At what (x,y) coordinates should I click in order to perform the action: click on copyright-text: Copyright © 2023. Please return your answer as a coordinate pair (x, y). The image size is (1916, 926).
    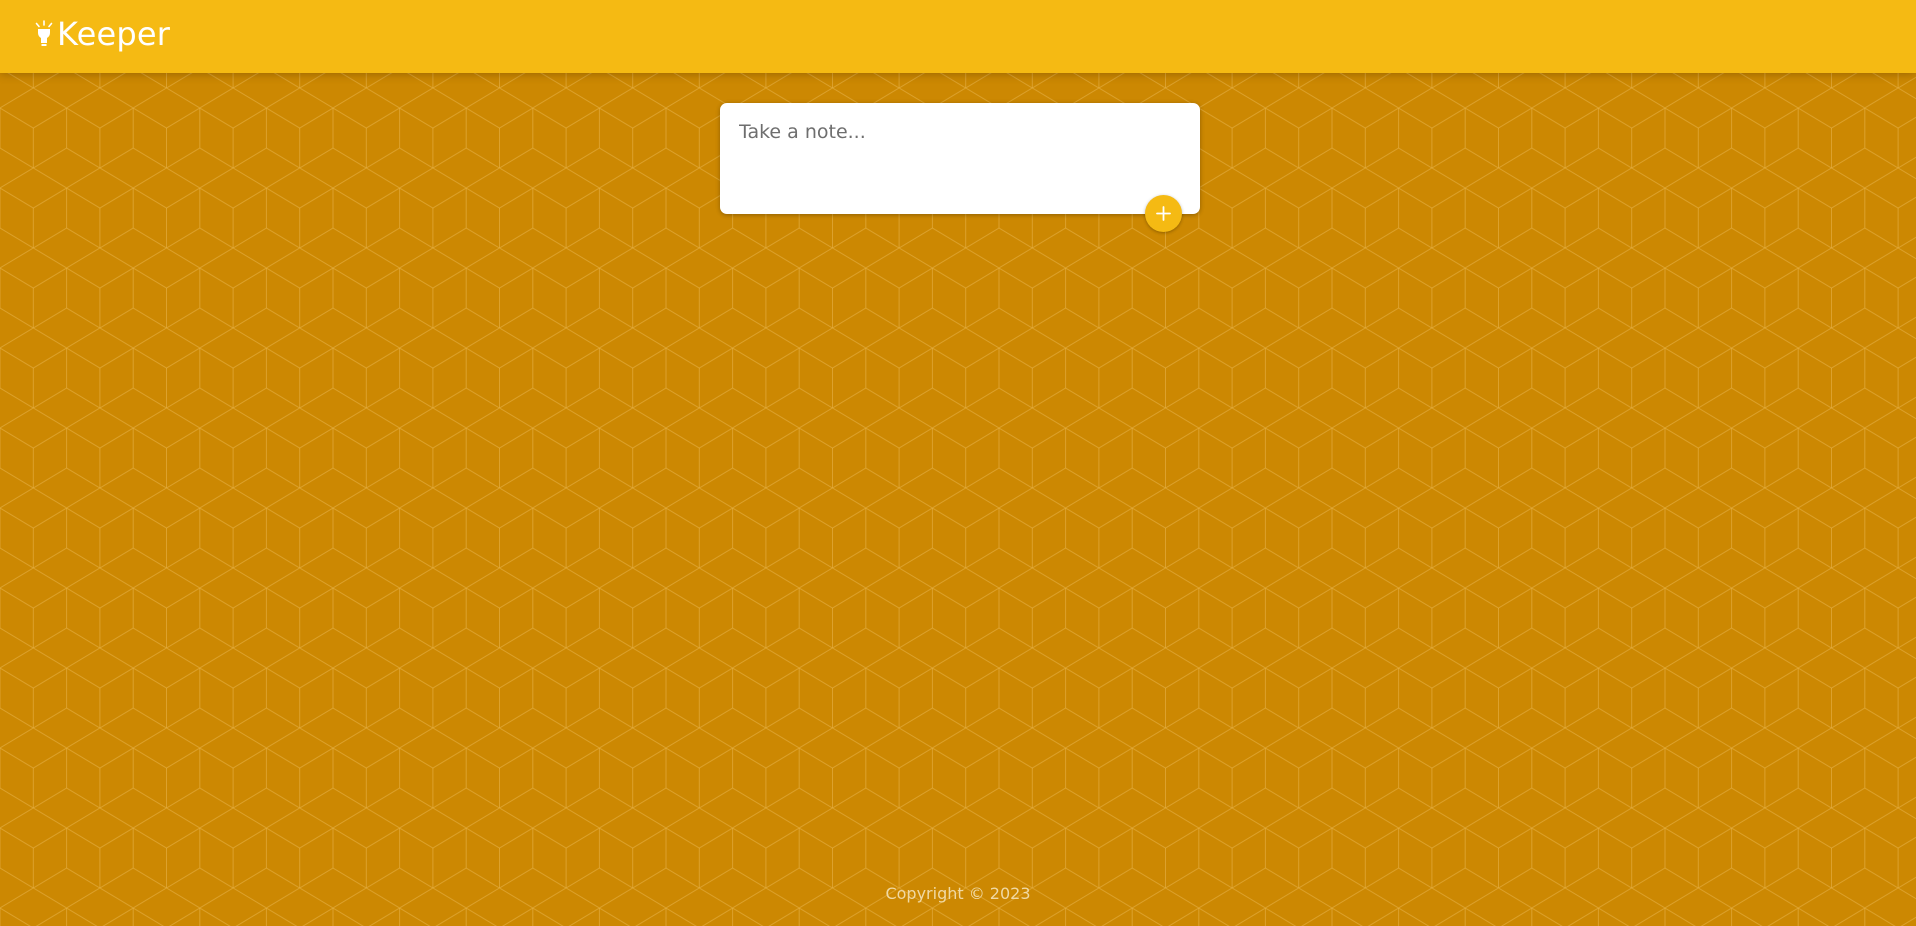
    Looking at the image, I should click on (958, 893).